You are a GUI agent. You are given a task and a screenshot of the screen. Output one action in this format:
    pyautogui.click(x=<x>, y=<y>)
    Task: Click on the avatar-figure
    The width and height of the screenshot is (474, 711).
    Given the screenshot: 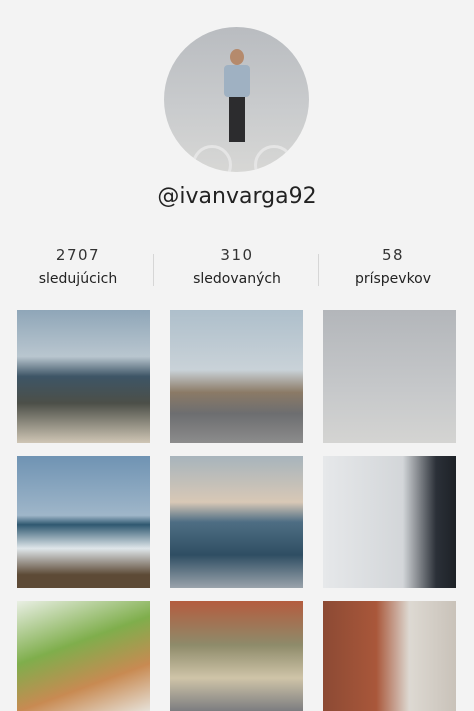 What is the action you would take?
    pyautogui.click(x=237, y=96)
    